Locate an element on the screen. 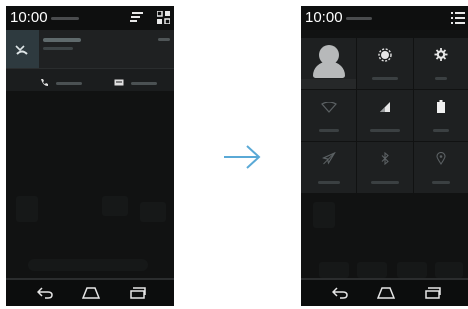  qs-tile-settings is located at coordinates (440, 63).